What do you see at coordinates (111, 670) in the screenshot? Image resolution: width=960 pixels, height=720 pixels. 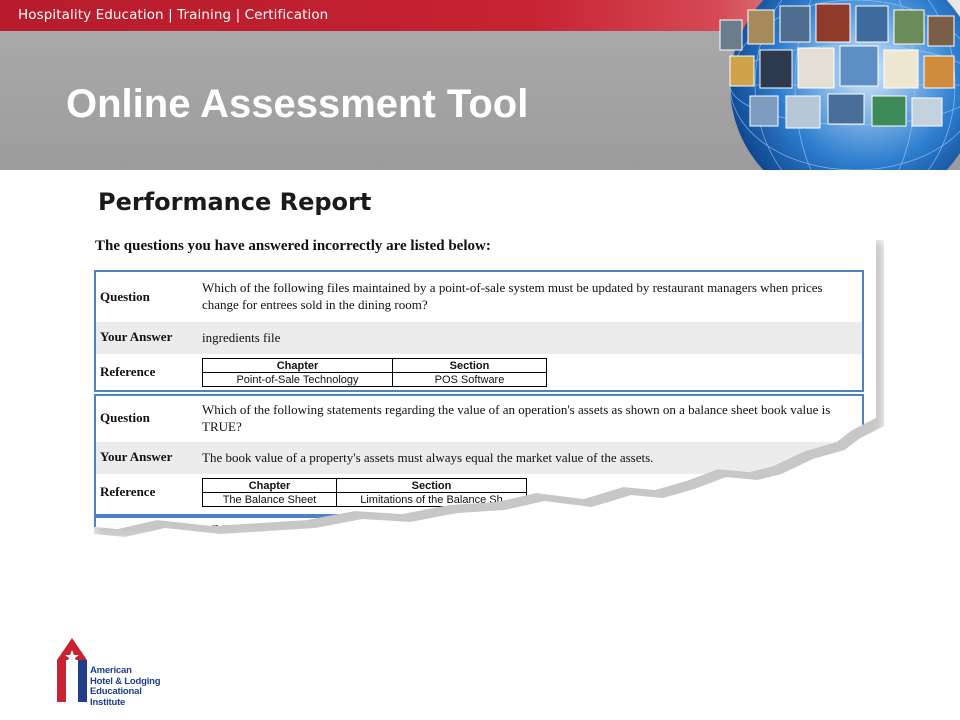 I see `logo-line-1: American` at bounding box center [111, 670].